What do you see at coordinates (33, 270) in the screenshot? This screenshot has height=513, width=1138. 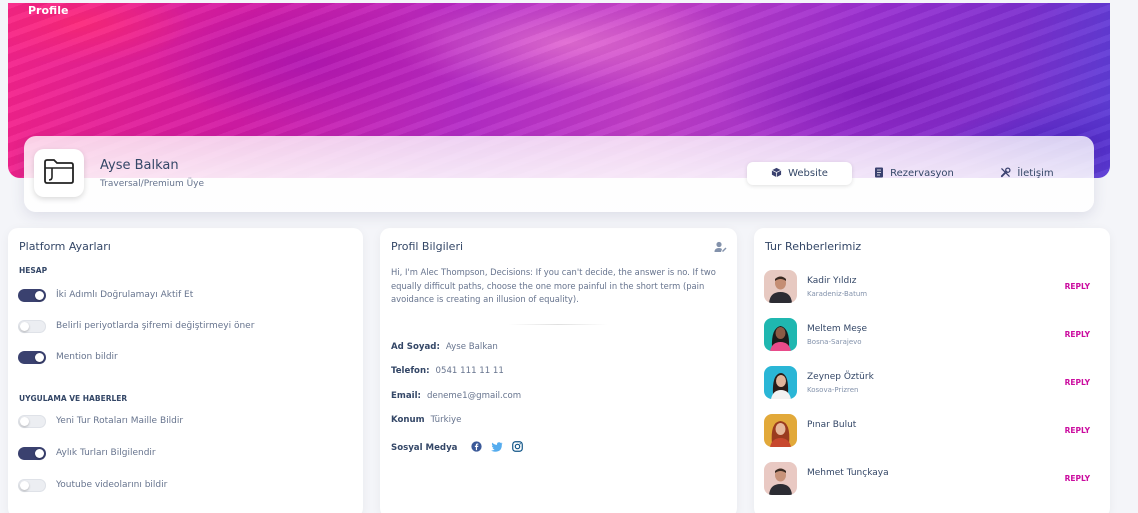 I see `section-label-hesap: HESAP` at bounding box center [33, 270].